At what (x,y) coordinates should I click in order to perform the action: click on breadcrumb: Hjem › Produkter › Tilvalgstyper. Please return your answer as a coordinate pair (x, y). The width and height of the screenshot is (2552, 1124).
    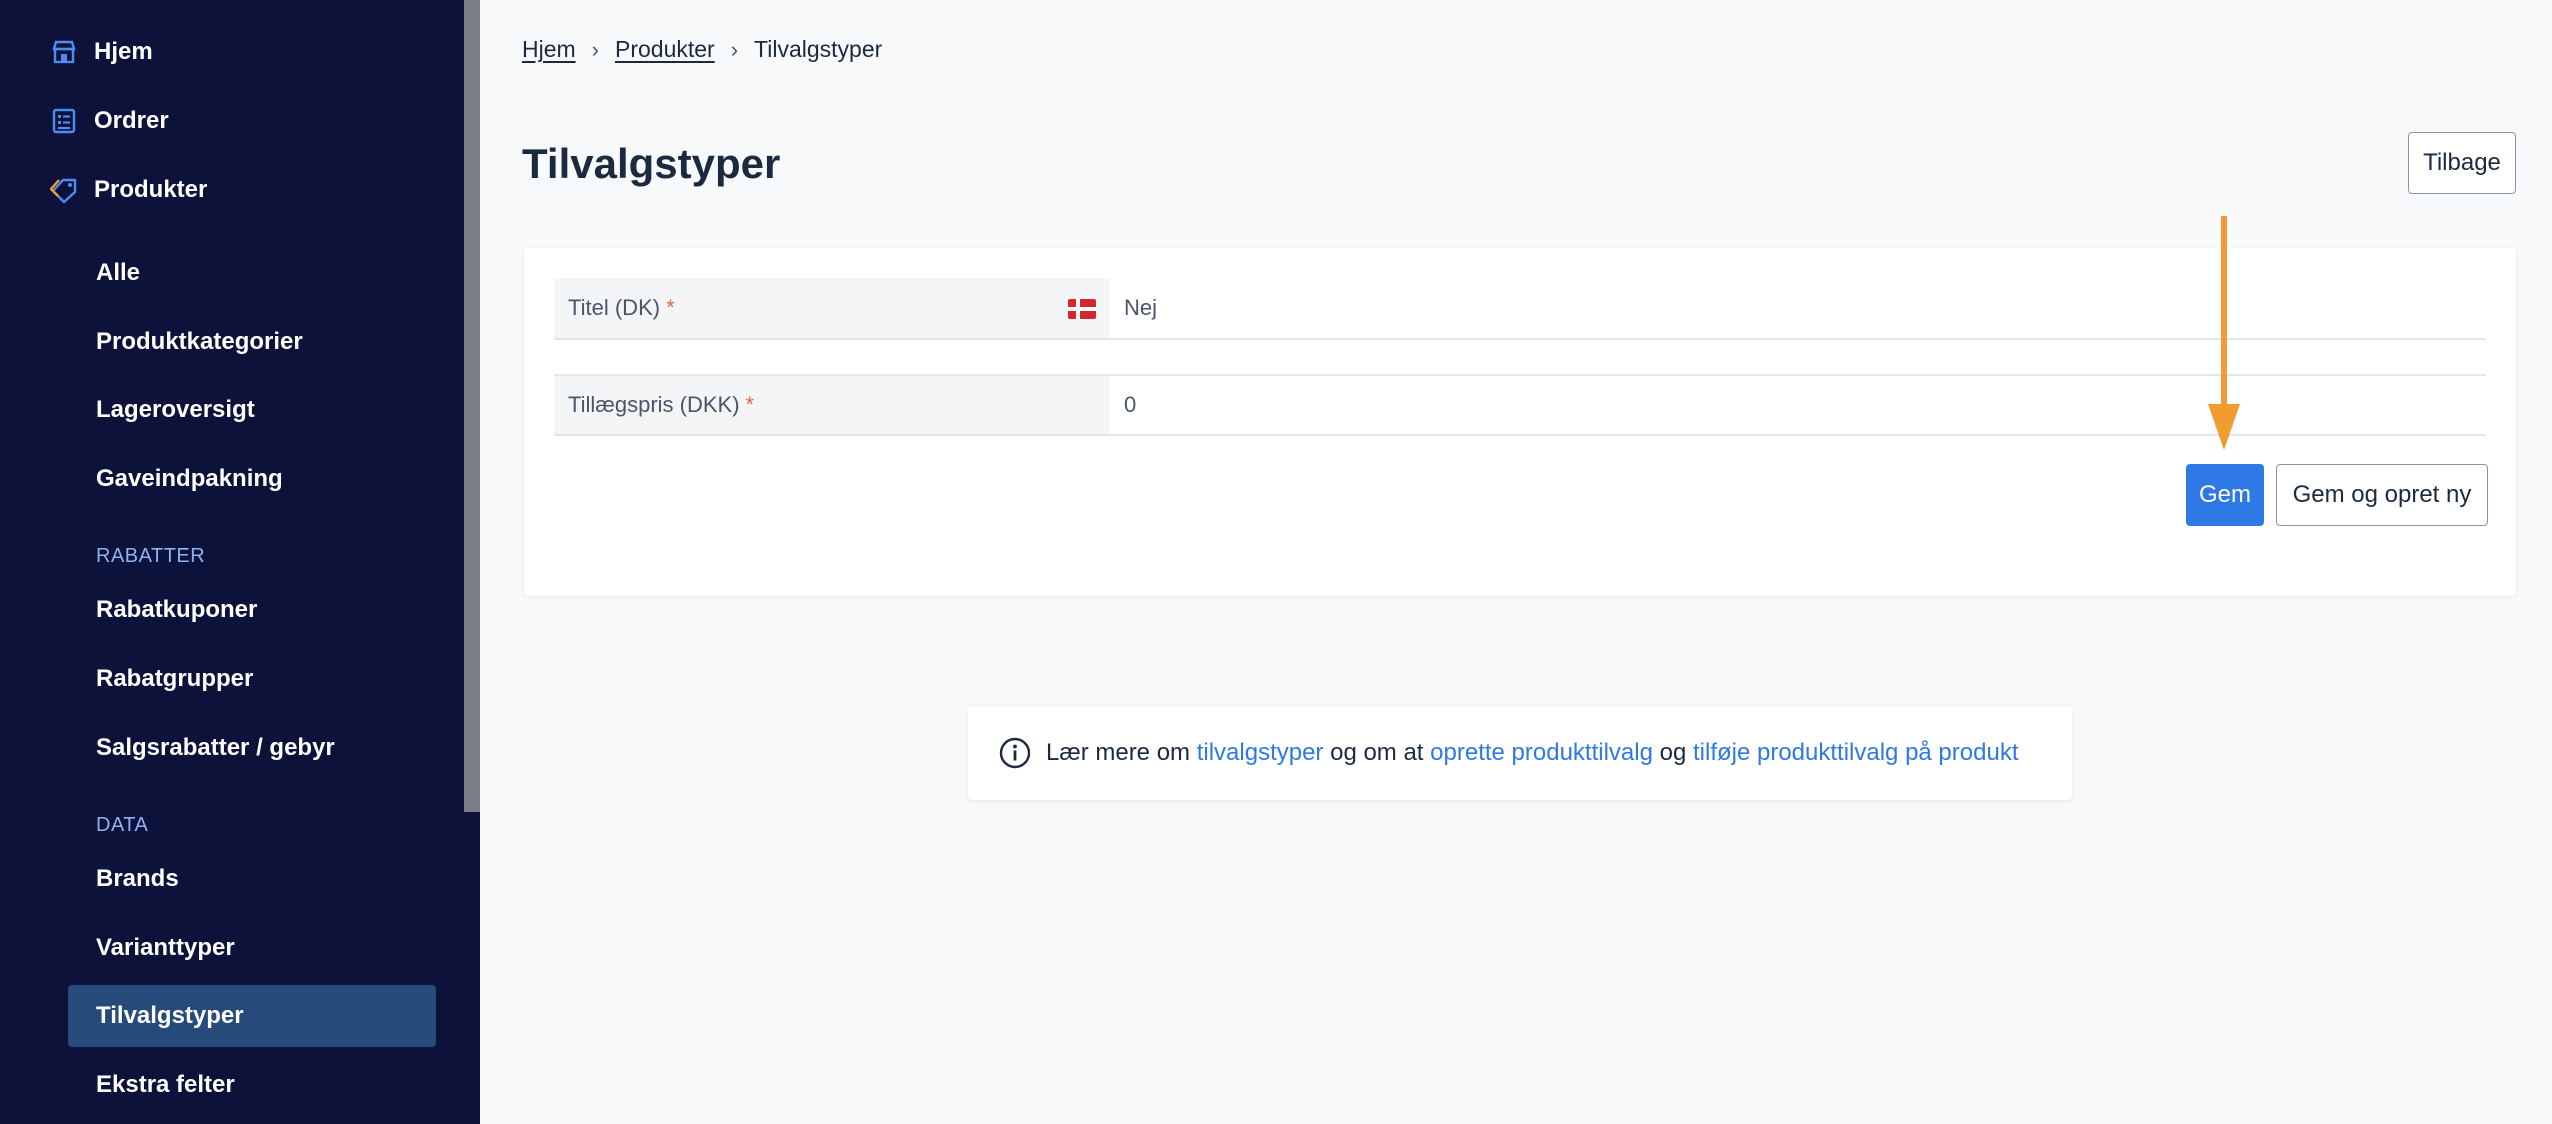
    Looking at the image, I should click on (702, 49).